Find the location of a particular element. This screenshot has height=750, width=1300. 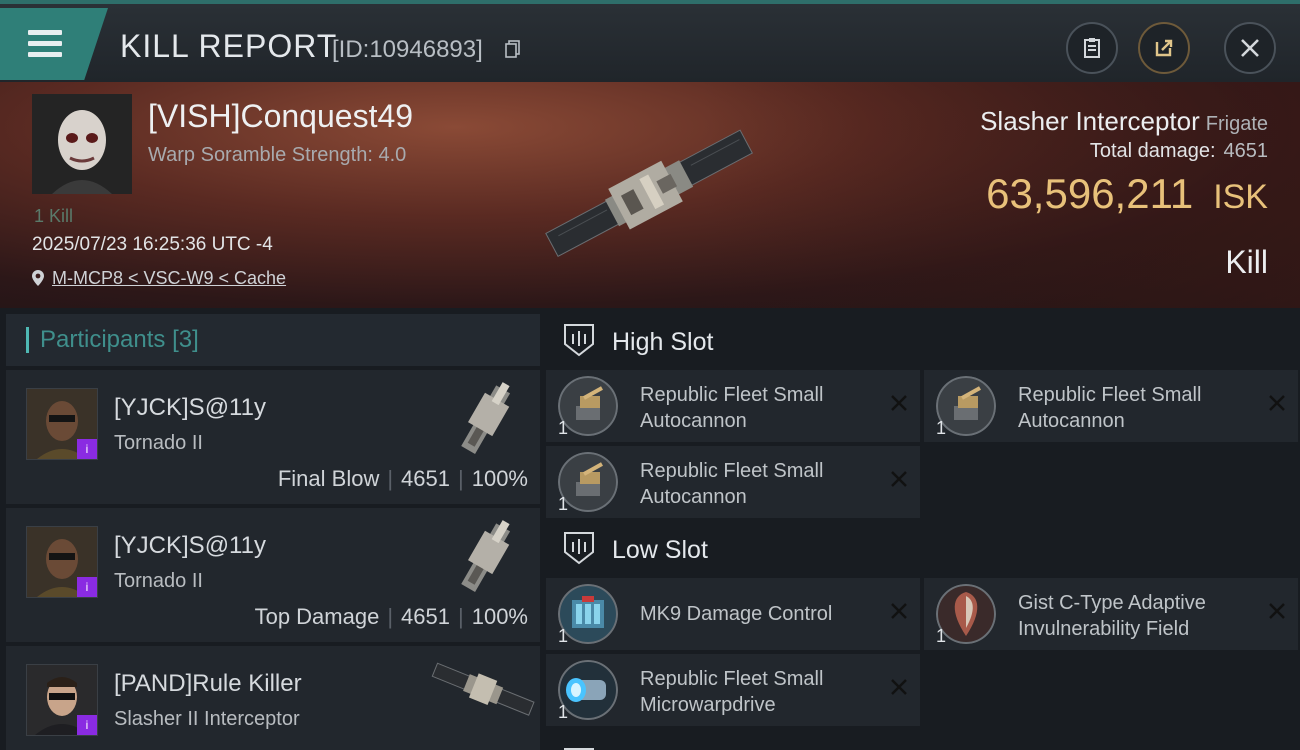

ship-class: Frigate is located at coordinates (1236, 124).